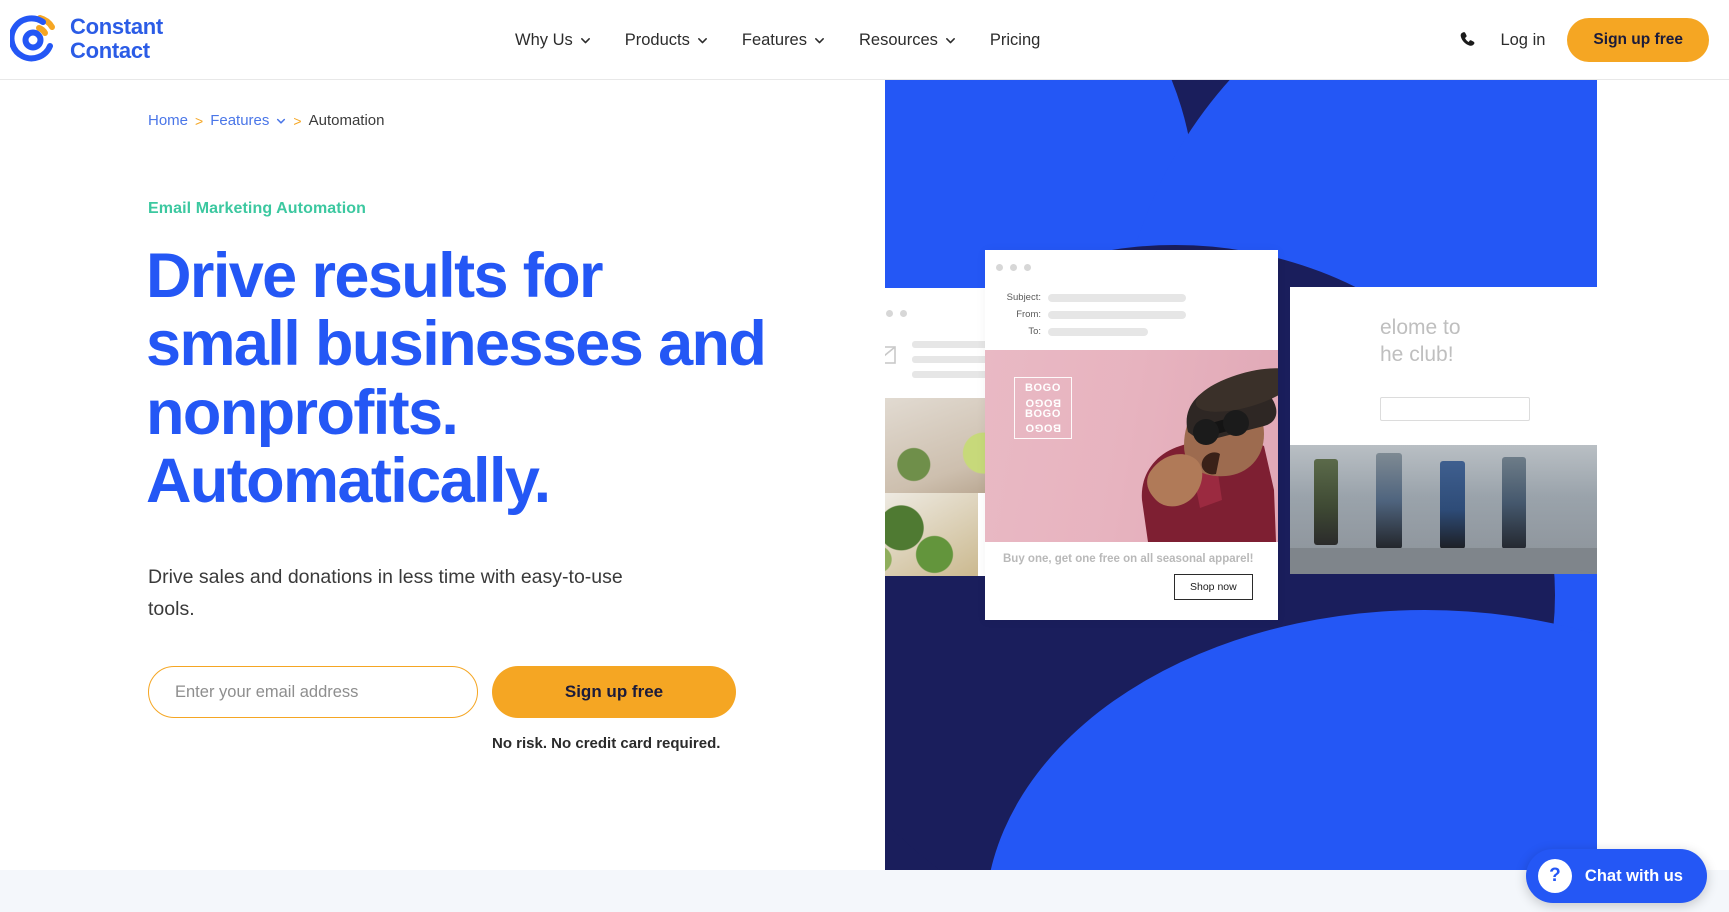 The image size is (1729, 912). Describe the element at coordinates (544, 39) in the screenshot. I see `nav-label: Why Us` at that location.